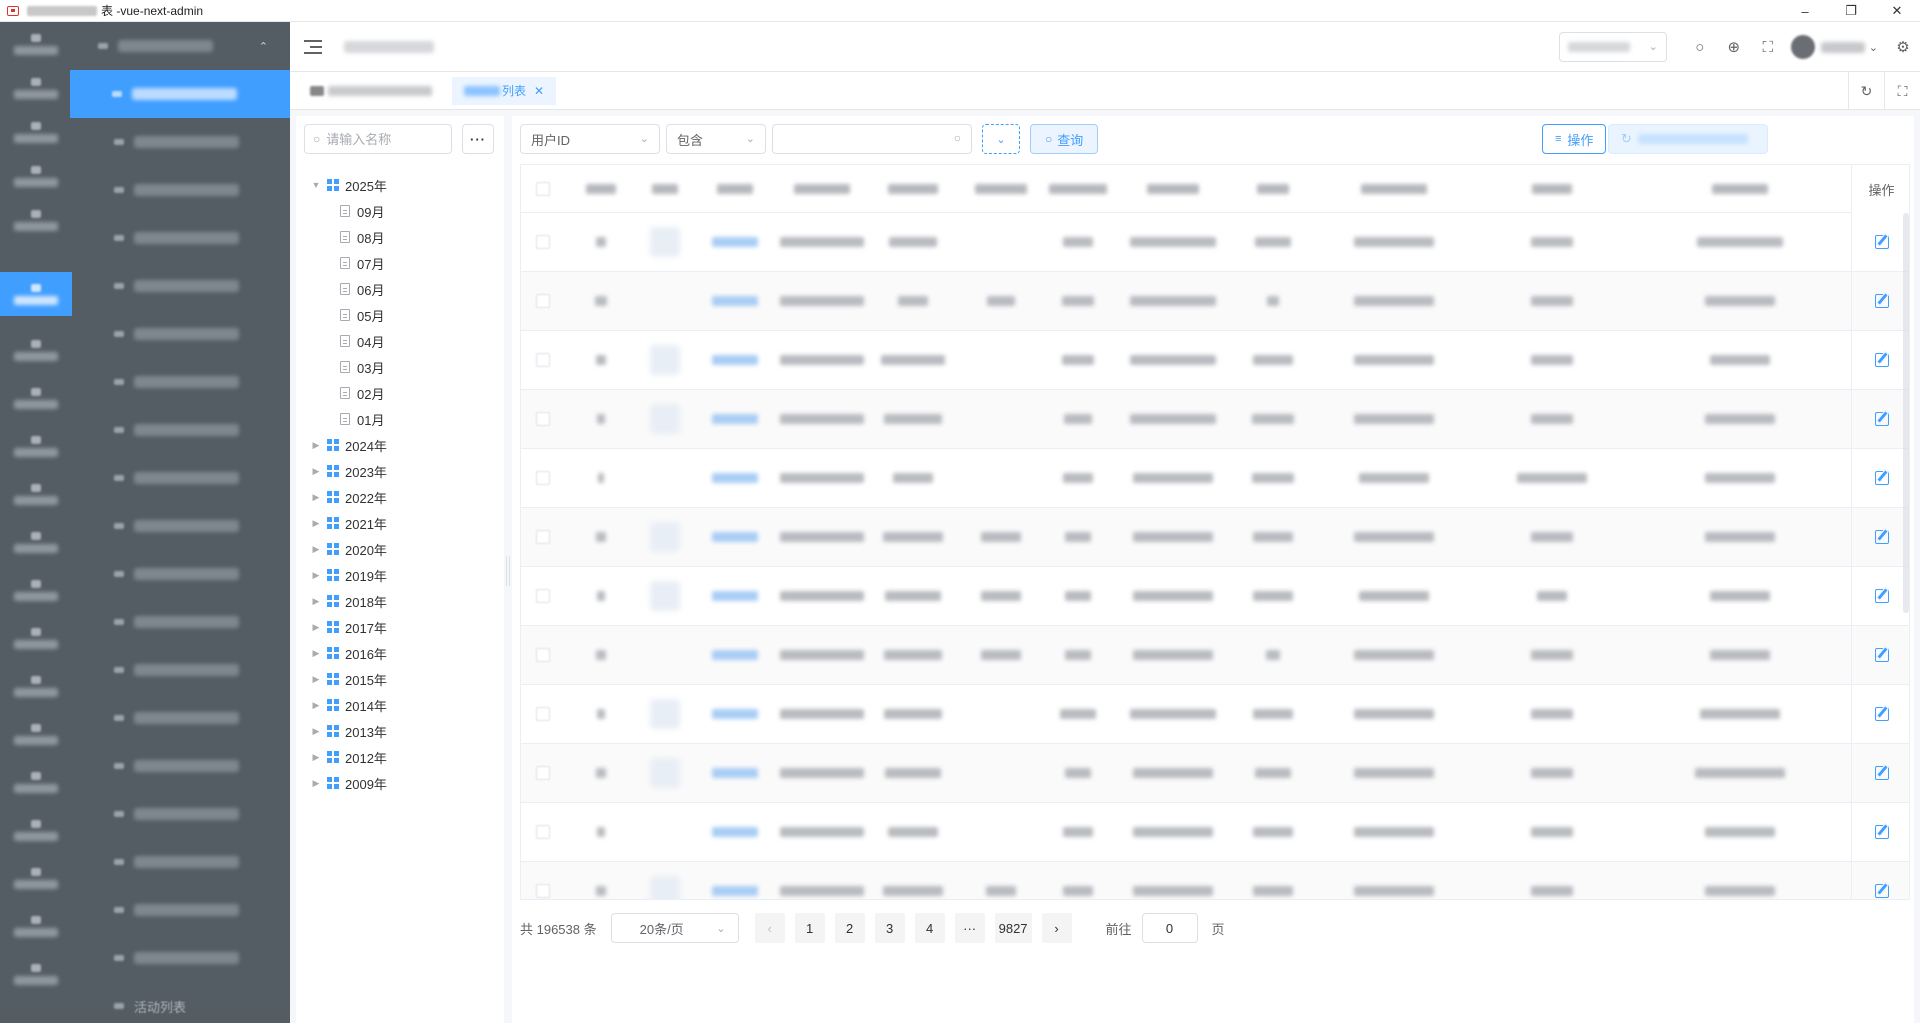 Image resolution: width=1920 pixels, height=1023 pixels. Describe the element at coordinates (539, 91) in the screenshot. I see `close-icon: ✕` at that location.